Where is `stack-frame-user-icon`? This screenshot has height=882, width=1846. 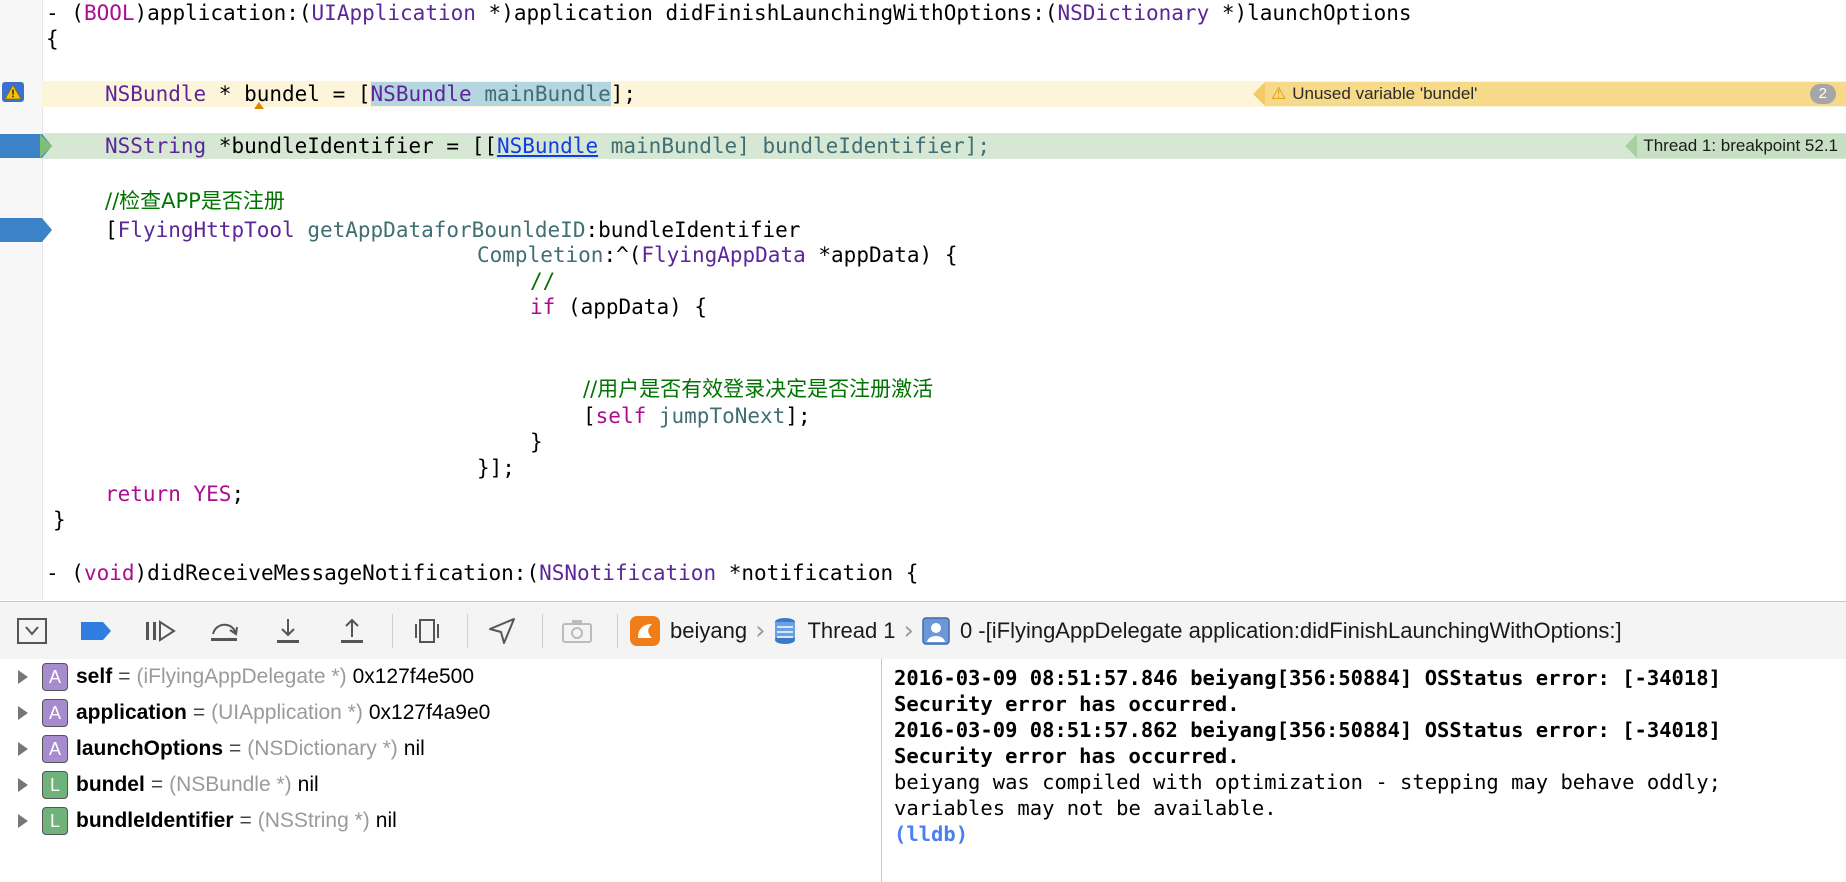 stack-frame-user-icon is located at coordinates (936, 630).